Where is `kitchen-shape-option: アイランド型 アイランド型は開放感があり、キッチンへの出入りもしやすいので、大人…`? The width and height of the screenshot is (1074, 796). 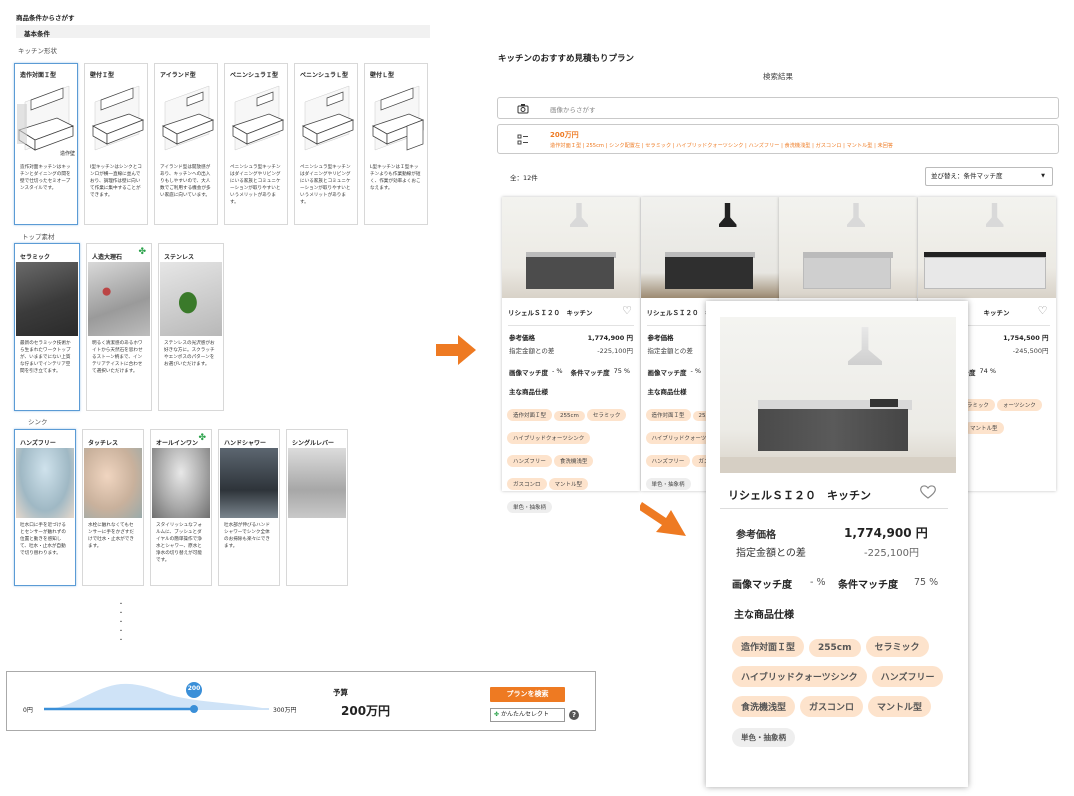 kitchen-shape-option: アイランド型 アイランド型は開放感があり、キッチンへの出入りもしやすいので、大人… is located at coordinates (186, 144).